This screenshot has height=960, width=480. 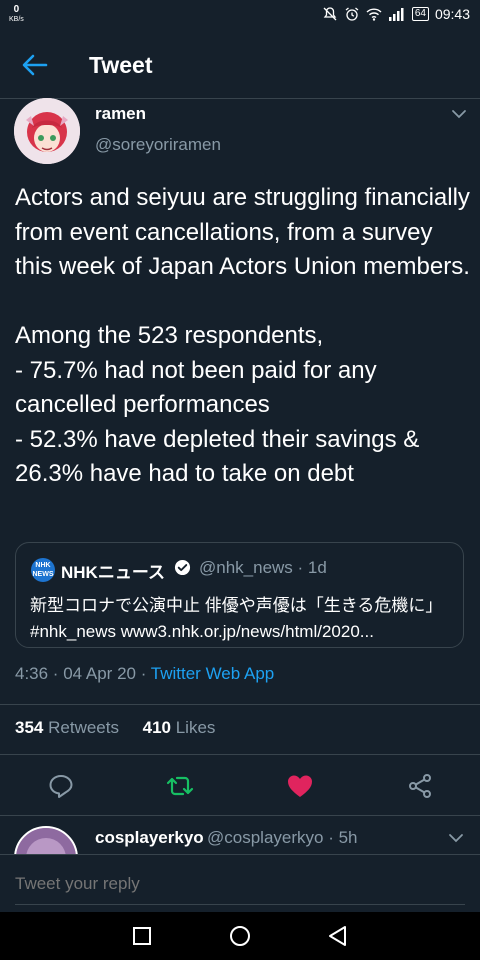 I want to click on alarm-icon, so click(x=352, y=14).